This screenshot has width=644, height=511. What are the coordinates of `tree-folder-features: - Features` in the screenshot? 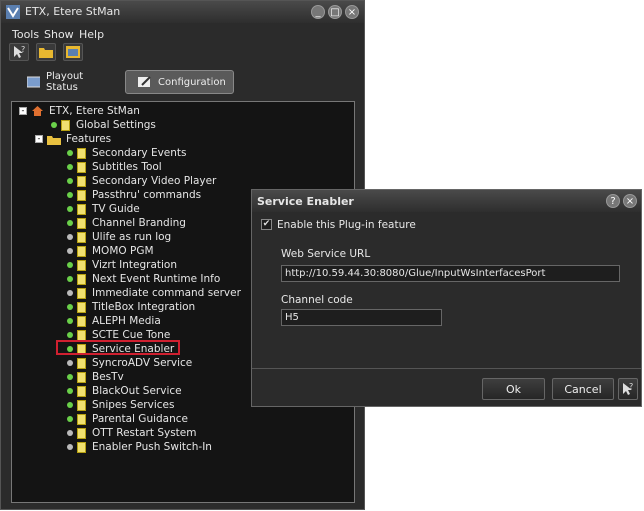 It's located at (73, 139).